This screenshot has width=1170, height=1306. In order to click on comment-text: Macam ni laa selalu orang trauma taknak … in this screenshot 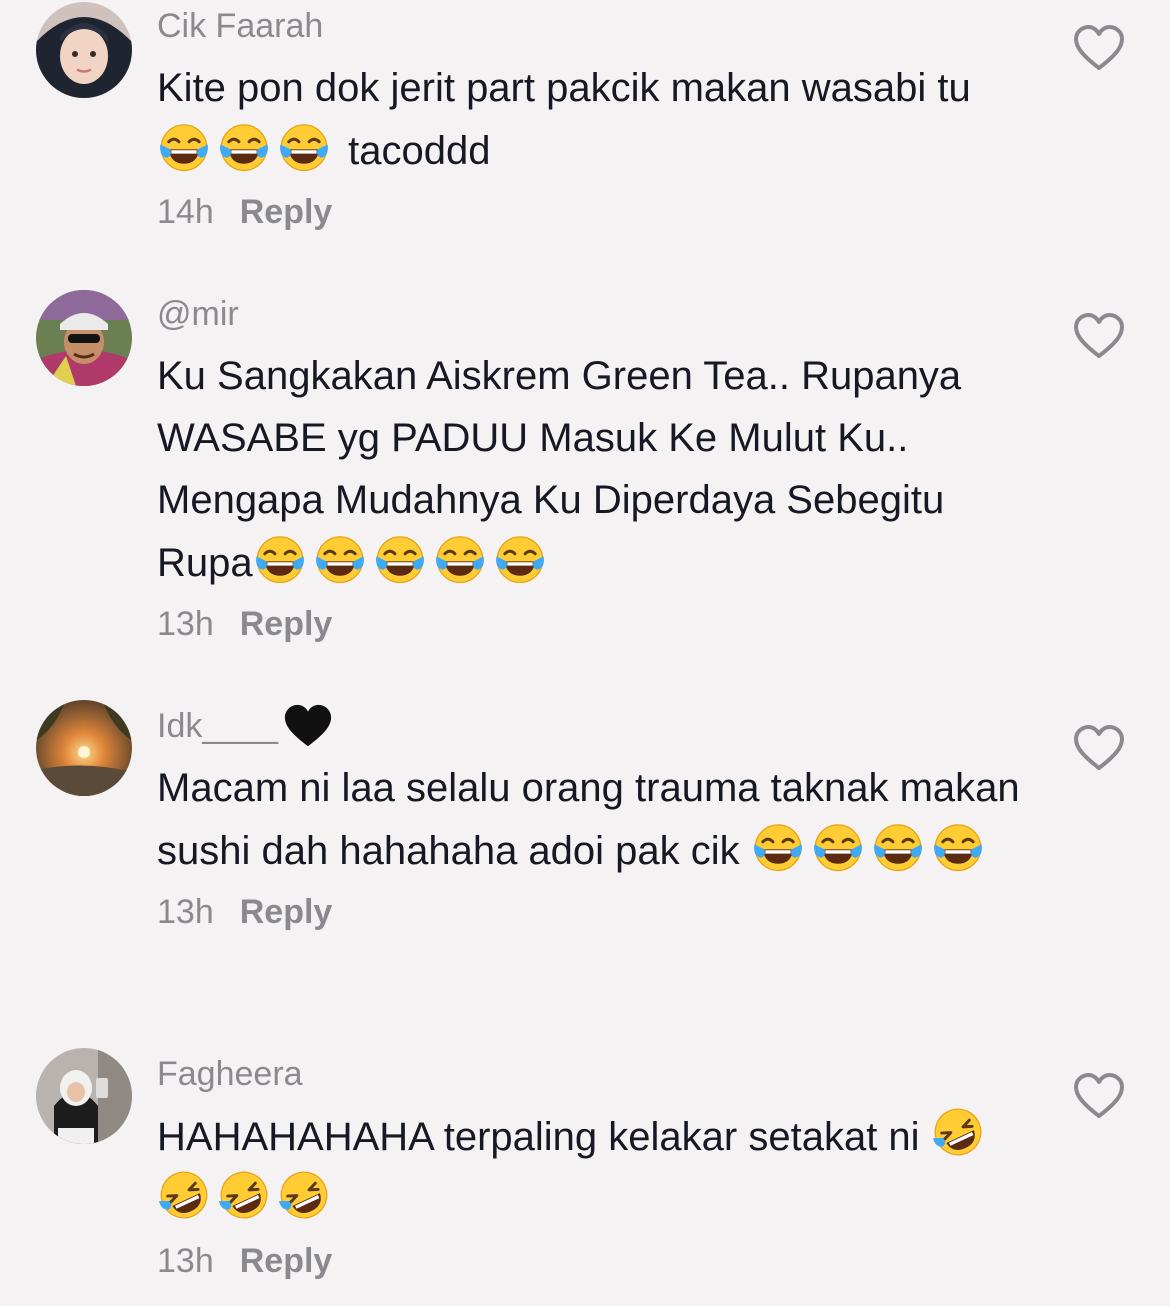, I will do `click(588, 819)`.